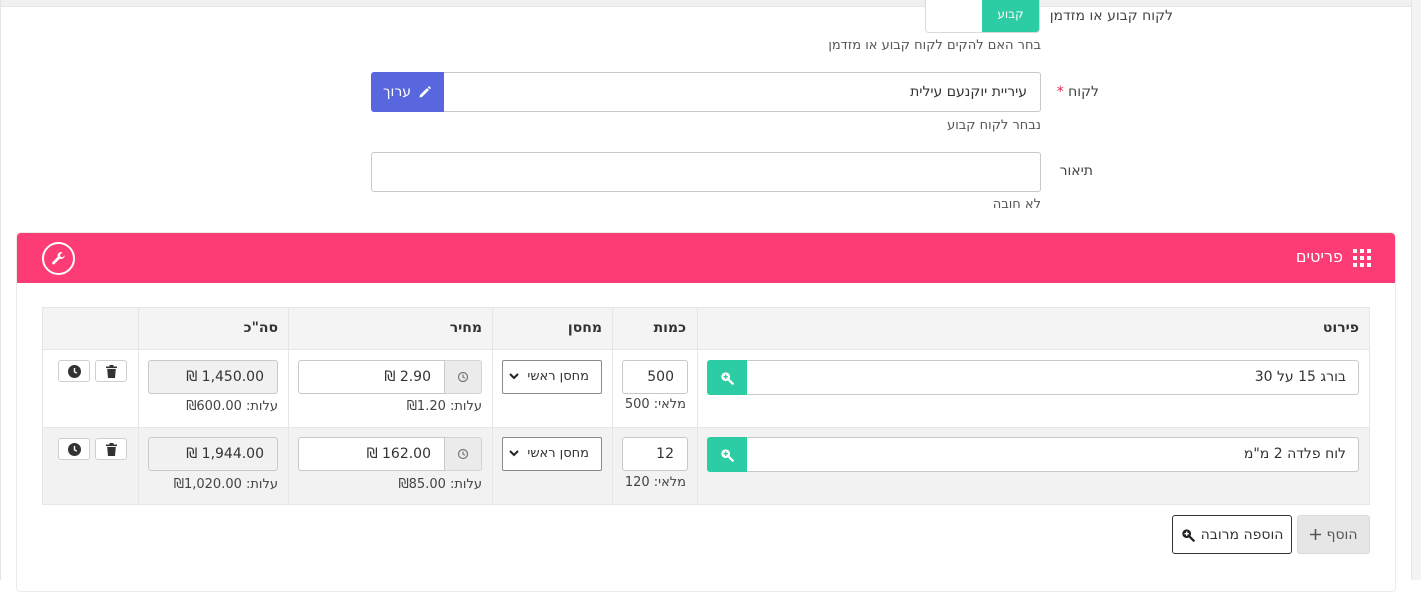 Image resolution: width=1421 pixels, height=592 pixels. I want to click on wrench-icon, so click(58, 258).